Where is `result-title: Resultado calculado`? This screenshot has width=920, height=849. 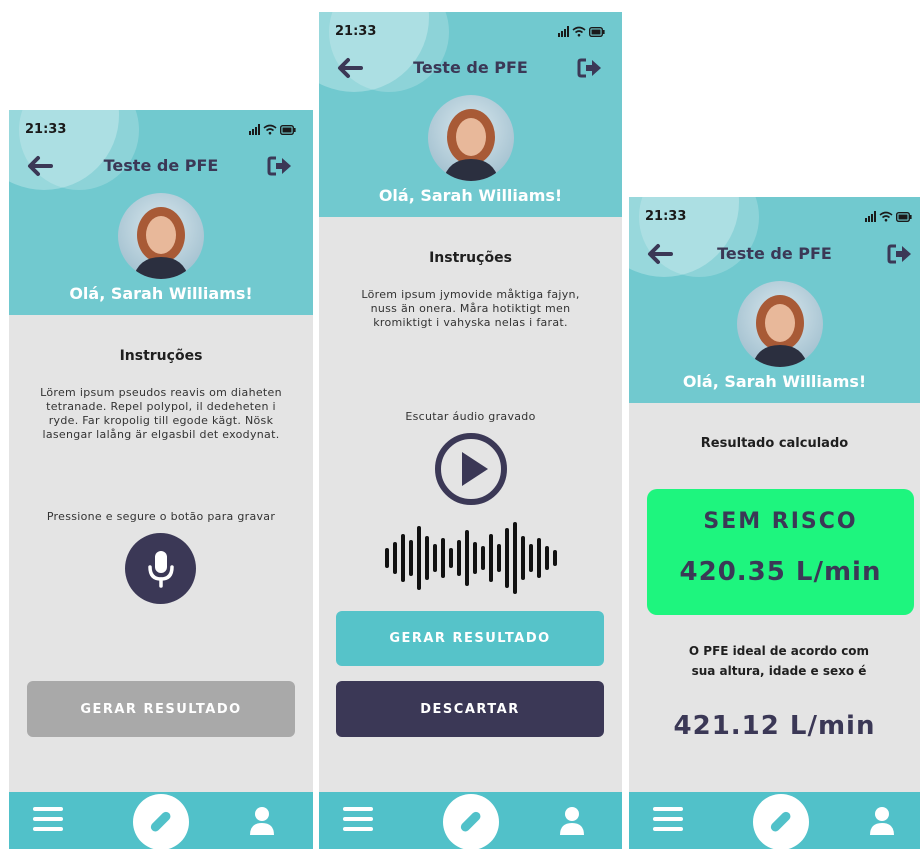 result-title: Resultado calculado is located at coordinates (774, 443).